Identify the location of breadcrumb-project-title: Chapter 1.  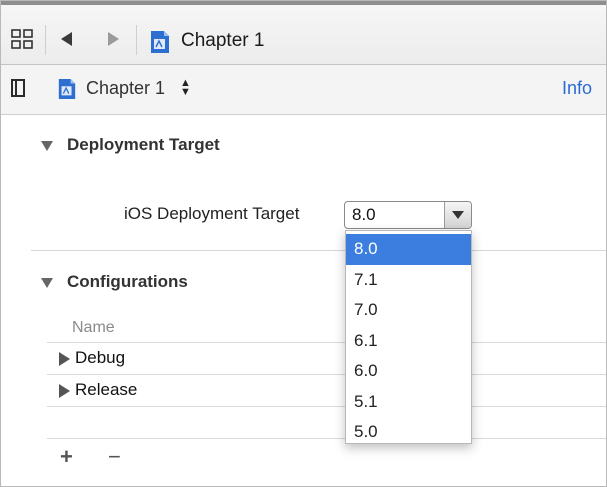
(222, 41).